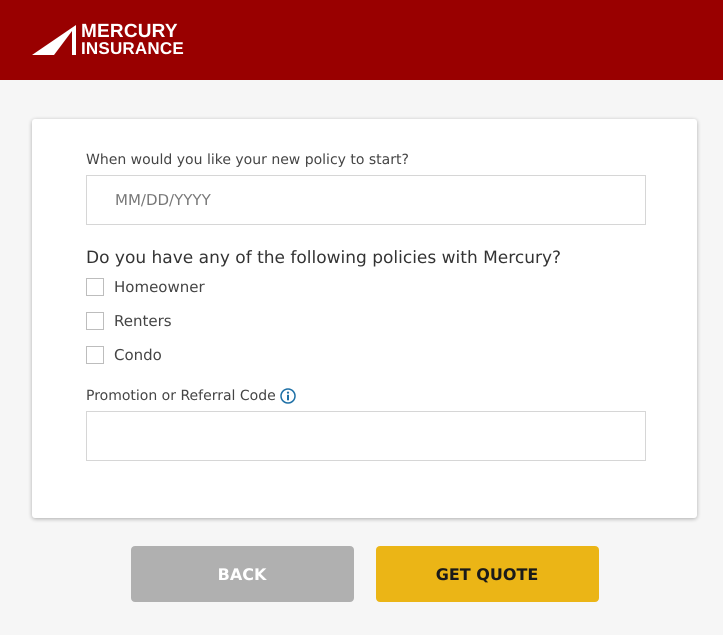 This screenshot has width=723, height=635. Describe the element at coordinates (159, 287) in the screenshot. I see `checkbox-label: Homeowner` at that location.